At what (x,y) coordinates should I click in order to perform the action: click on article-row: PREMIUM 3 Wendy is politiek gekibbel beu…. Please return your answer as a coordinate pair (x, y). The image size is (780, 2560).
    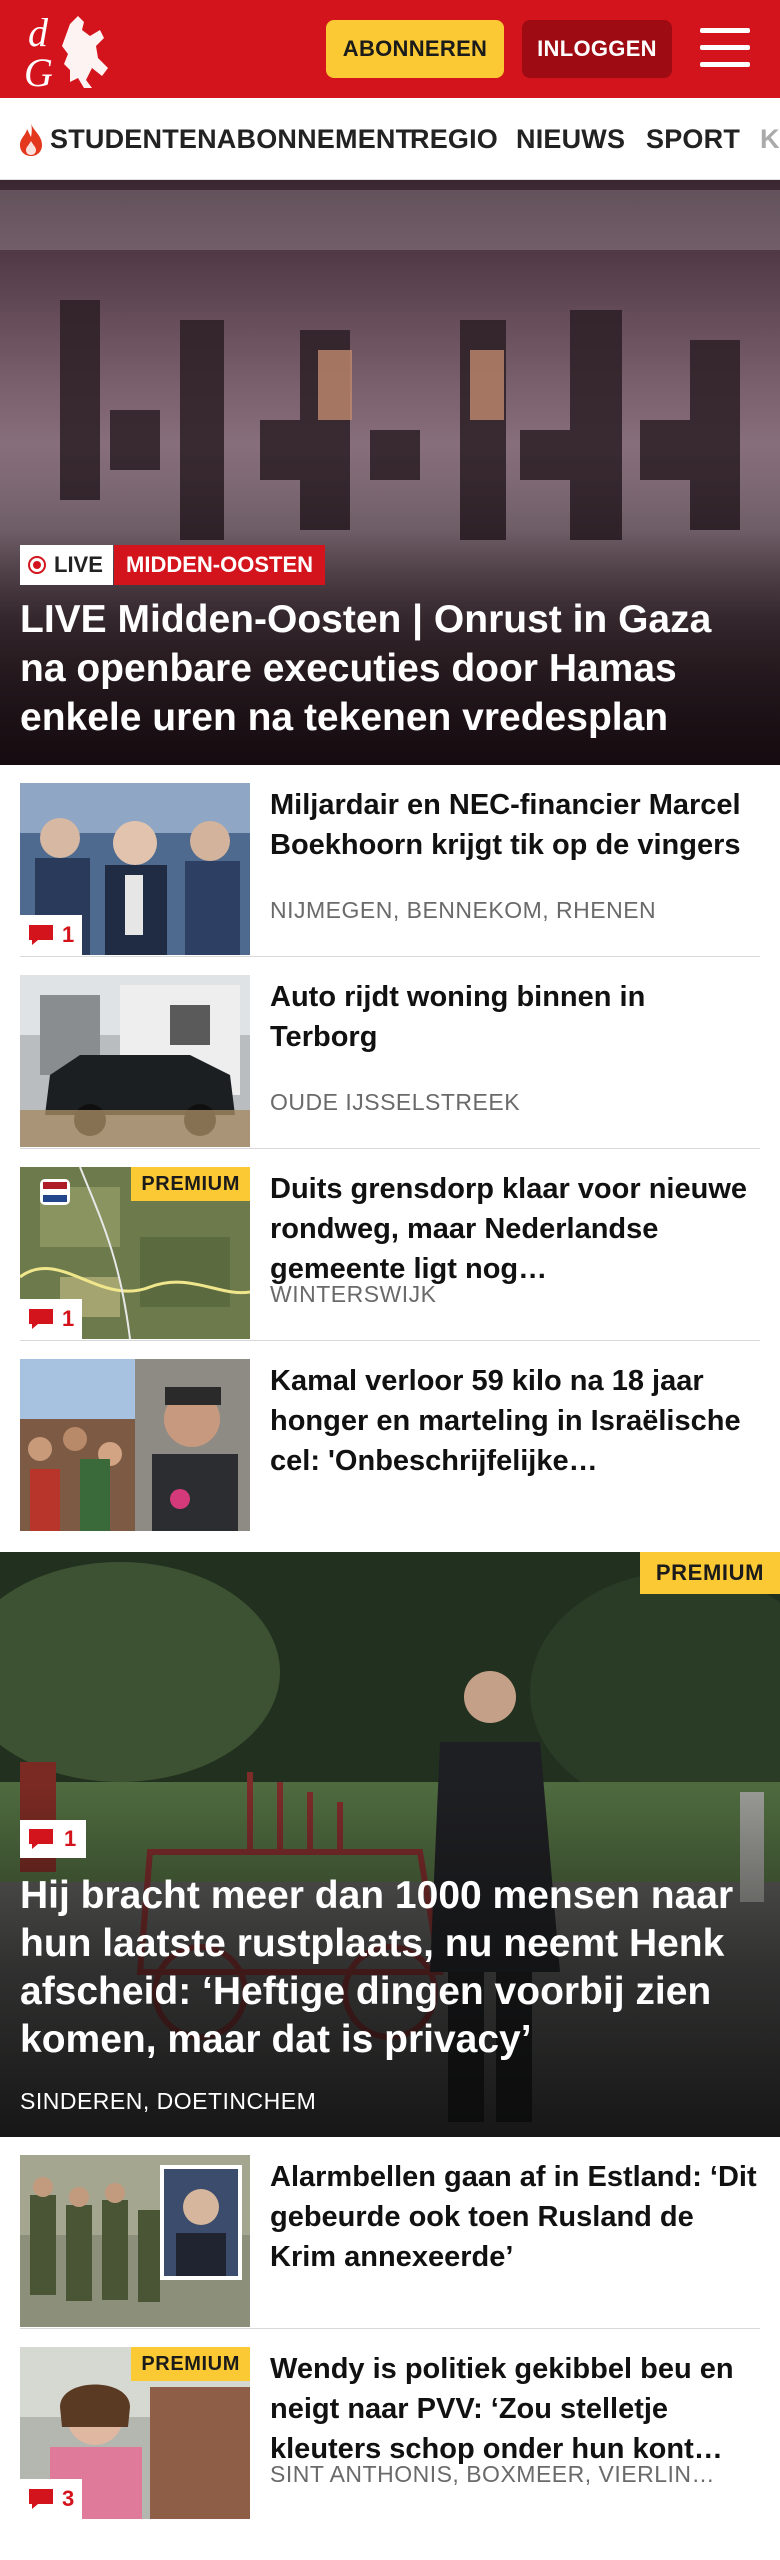
    Looking at the image, I should click on (390, 2425).